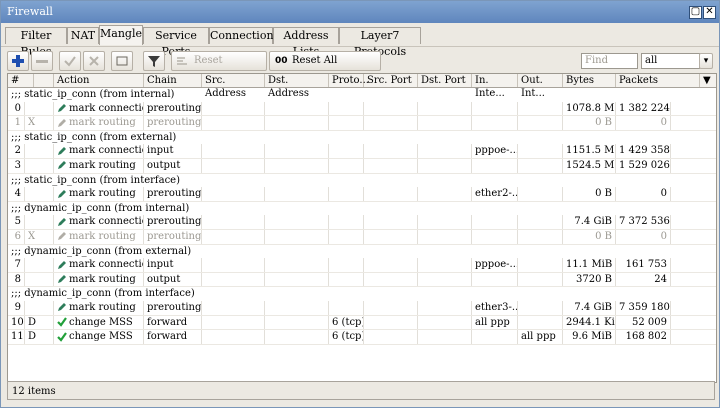  I want to click on rule-comment: ;;; static_ip_conn (from interface), so click(362, 181).